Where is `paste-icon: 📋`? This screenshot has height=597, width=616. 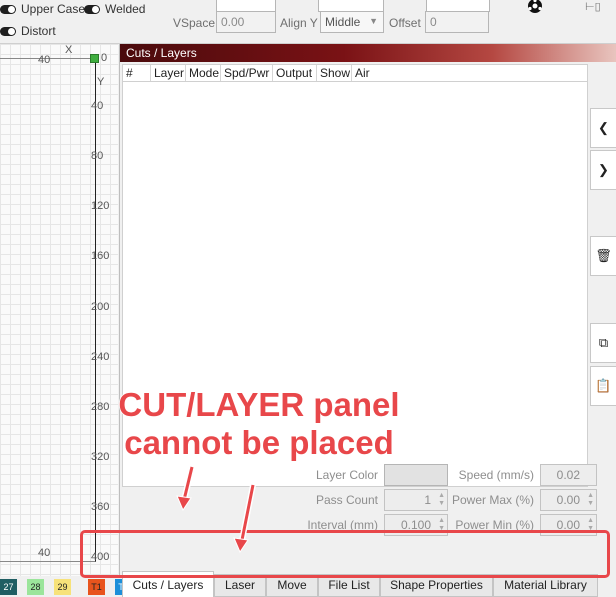
paste-icon: 📋 is located at coordinates (603, 385).